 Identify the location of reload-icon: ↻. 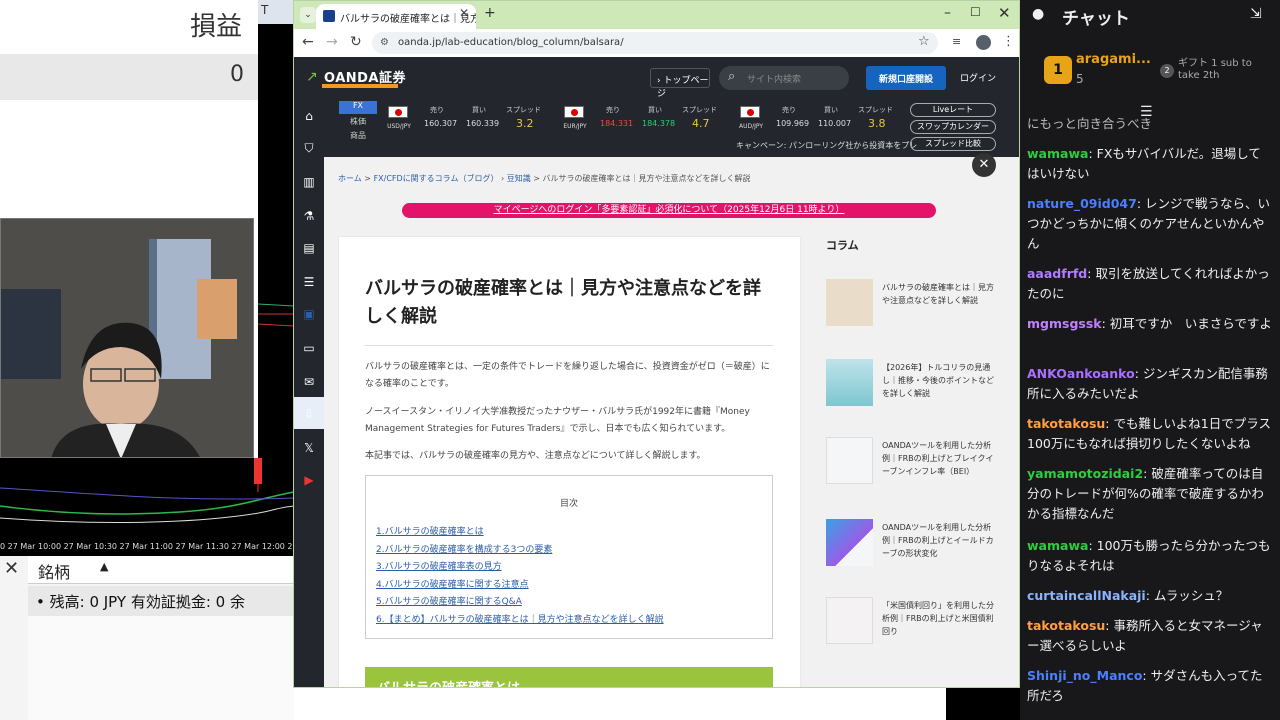
(356, 42).